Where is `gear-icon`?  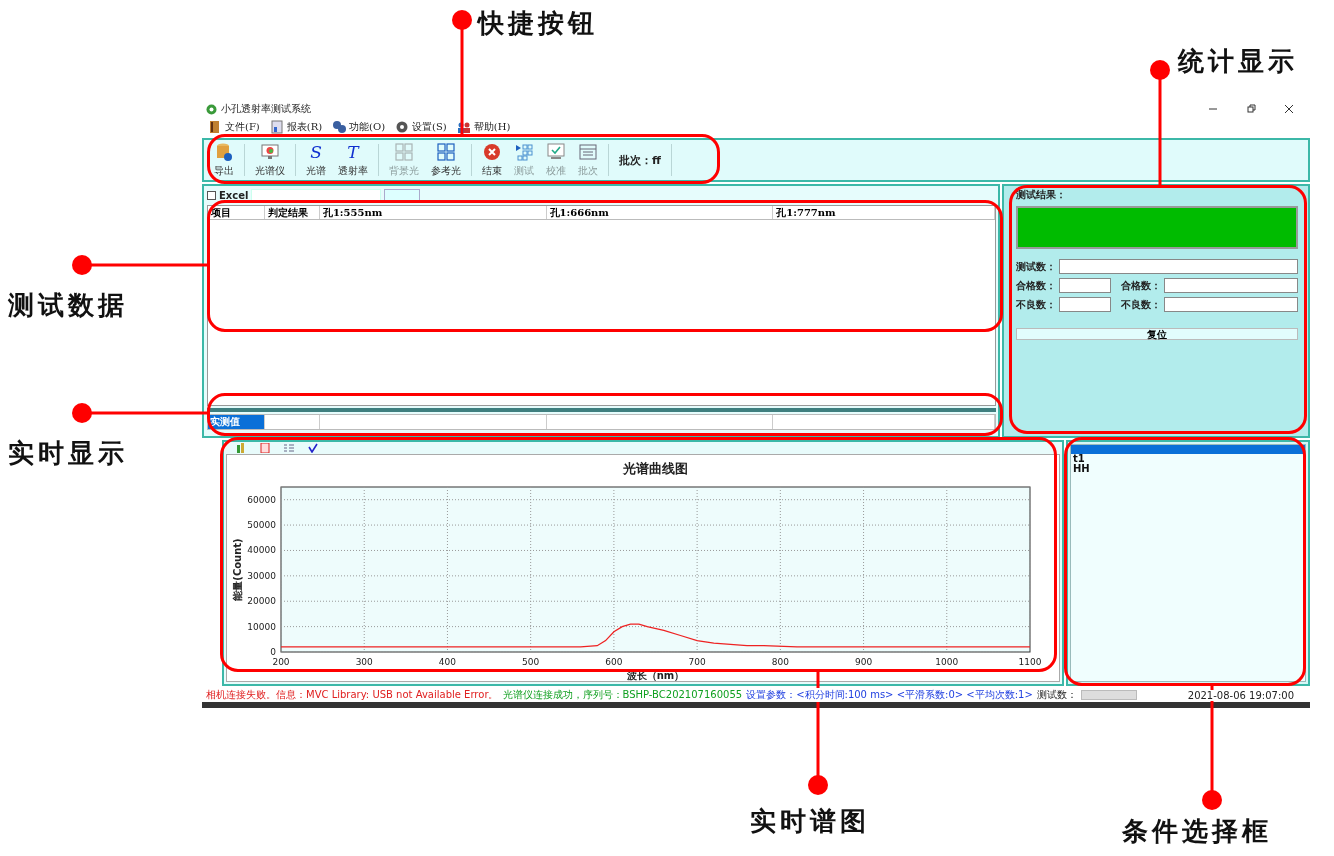 gear-icon is located at coordinates (402, 127).